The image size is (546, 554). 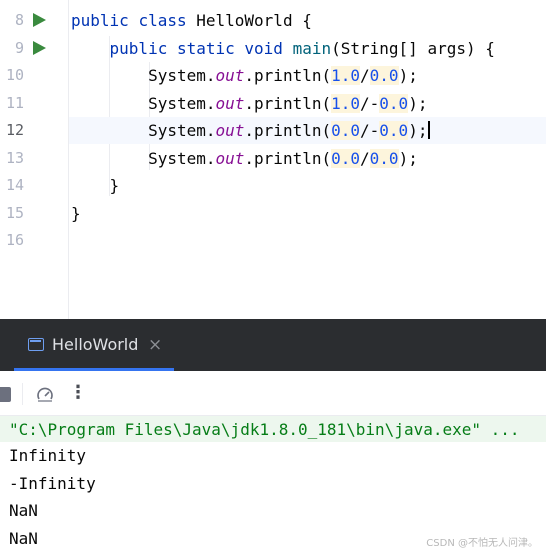 I want to click on code-token: static, so click(x=205, y=48).